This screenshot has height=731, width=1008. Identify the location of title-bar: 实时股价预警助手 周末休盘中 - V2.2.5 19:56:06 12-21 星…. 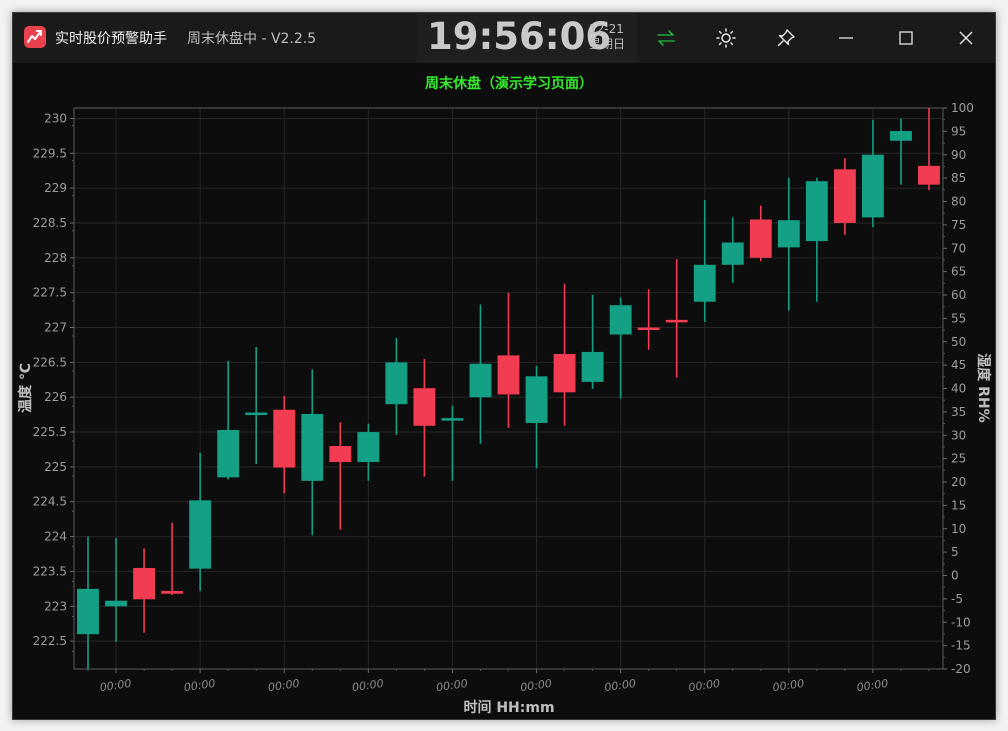
(504, 38).